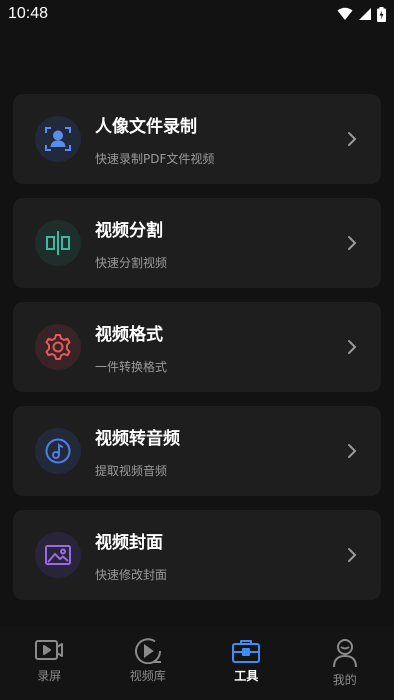 The height and width of the screenshot is (700, 394). I want to click on tool-subtitle: 快速修改封面, so click(131, 575).